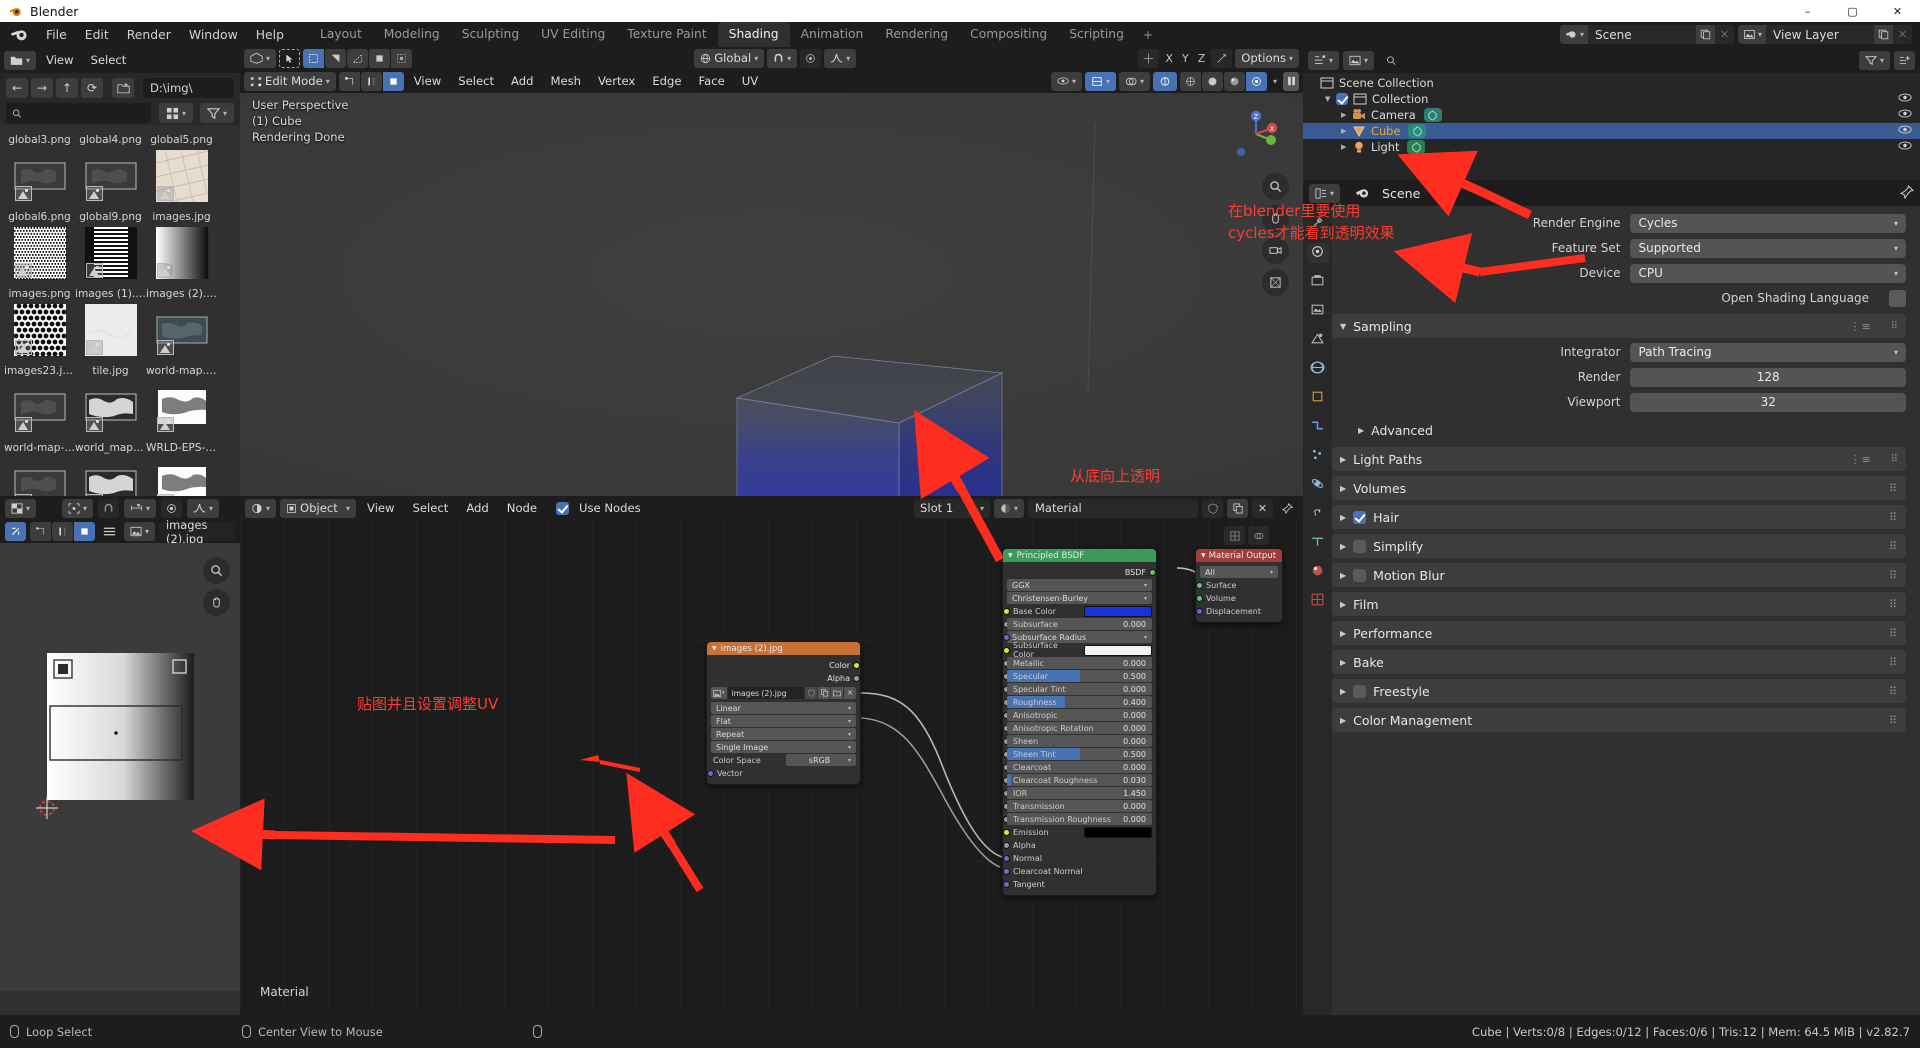 The height and width of the screenshot is (1048, 1920). Describe the element at coordinates (149, 34) in the screenshot. I see `menu-render: Render` at that location.